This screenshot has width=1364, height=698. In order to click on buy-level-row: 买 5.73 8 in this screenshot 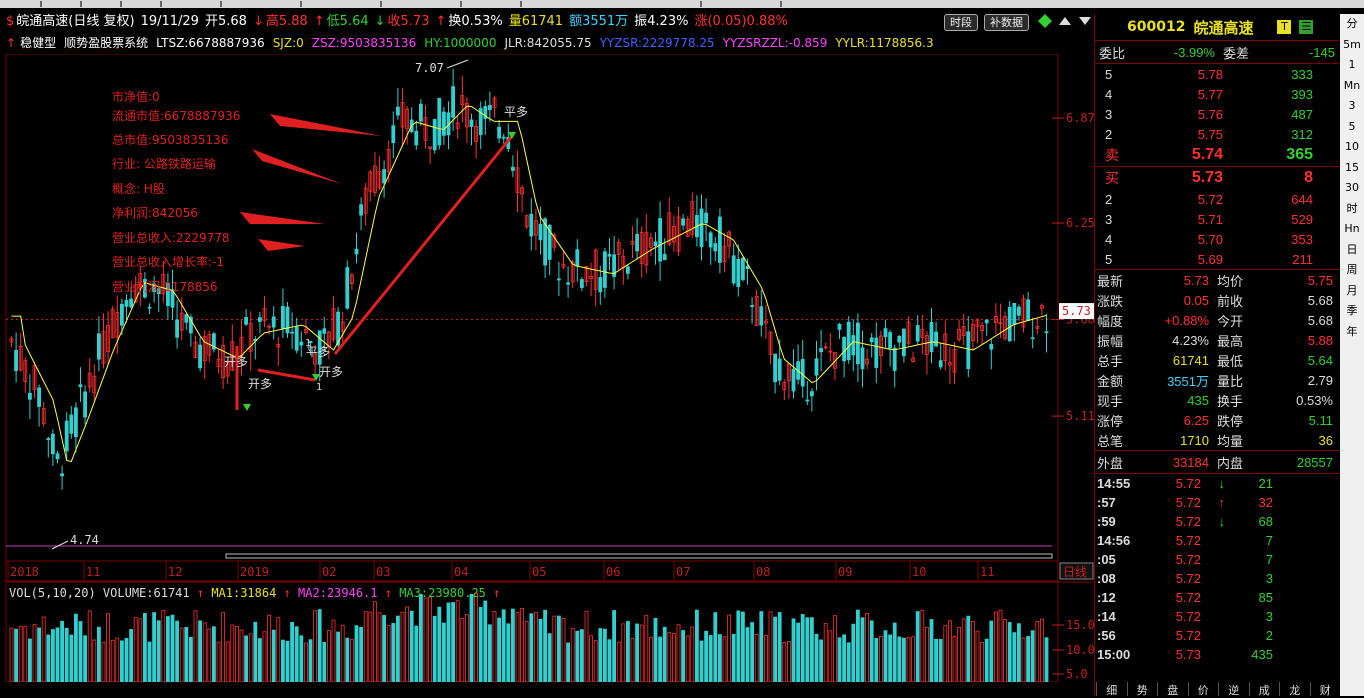, I will do `click(1217, 178)`.